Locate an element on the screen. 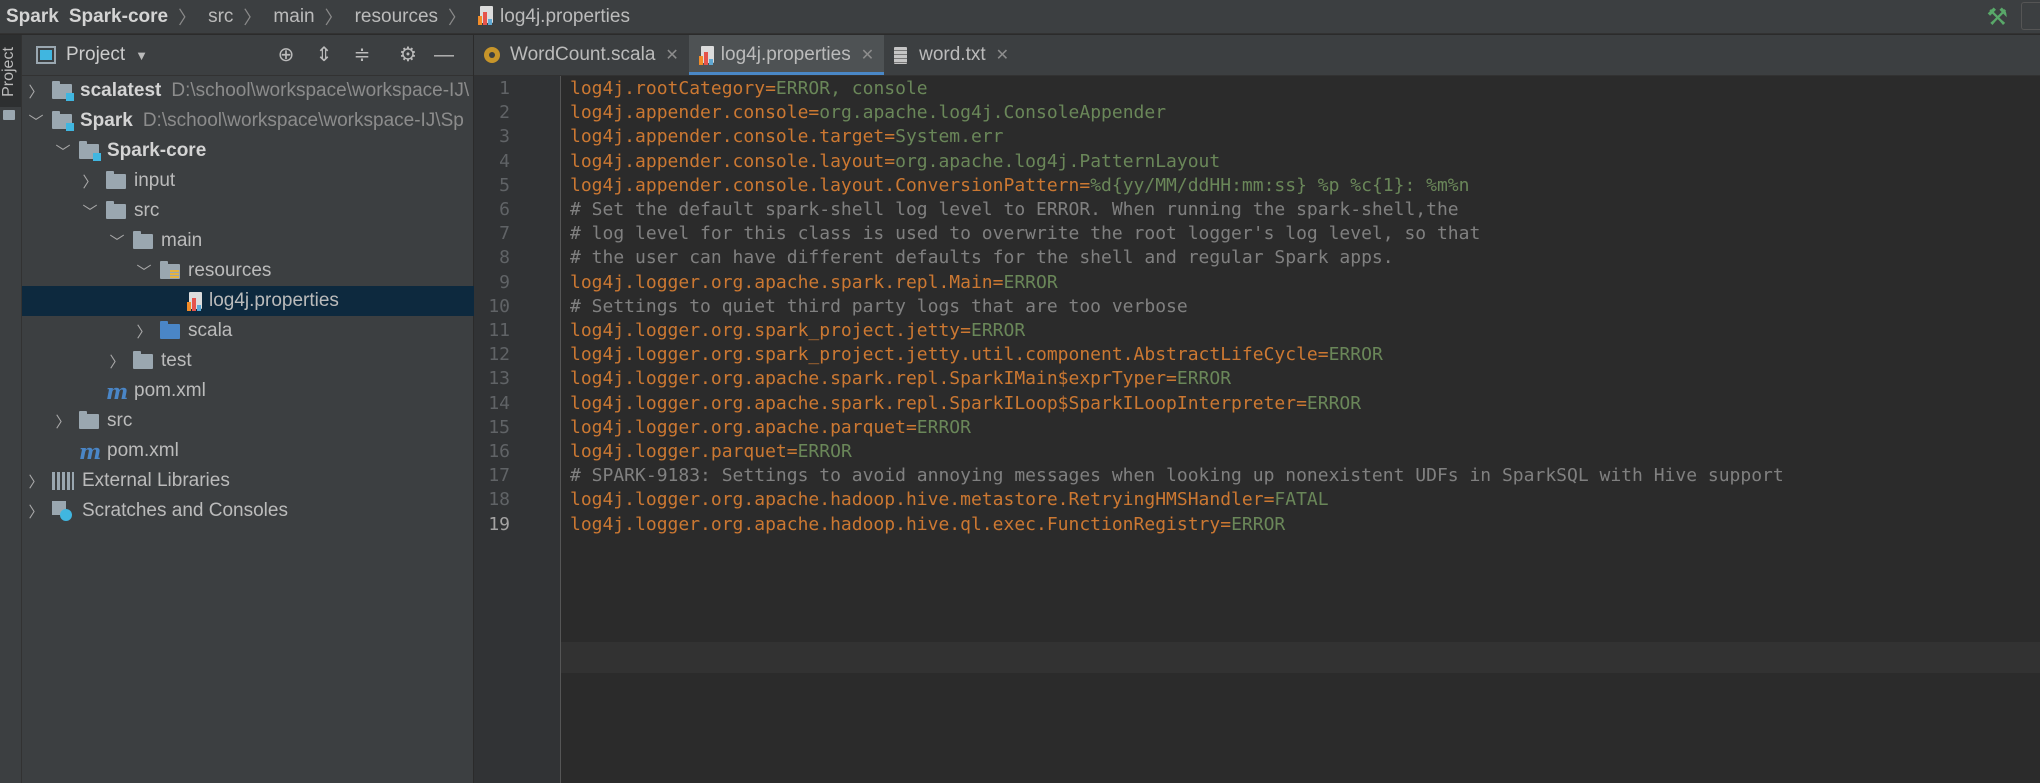 The image size is (2040, 783). property-value: System.err is located at coordinates (949, 137).